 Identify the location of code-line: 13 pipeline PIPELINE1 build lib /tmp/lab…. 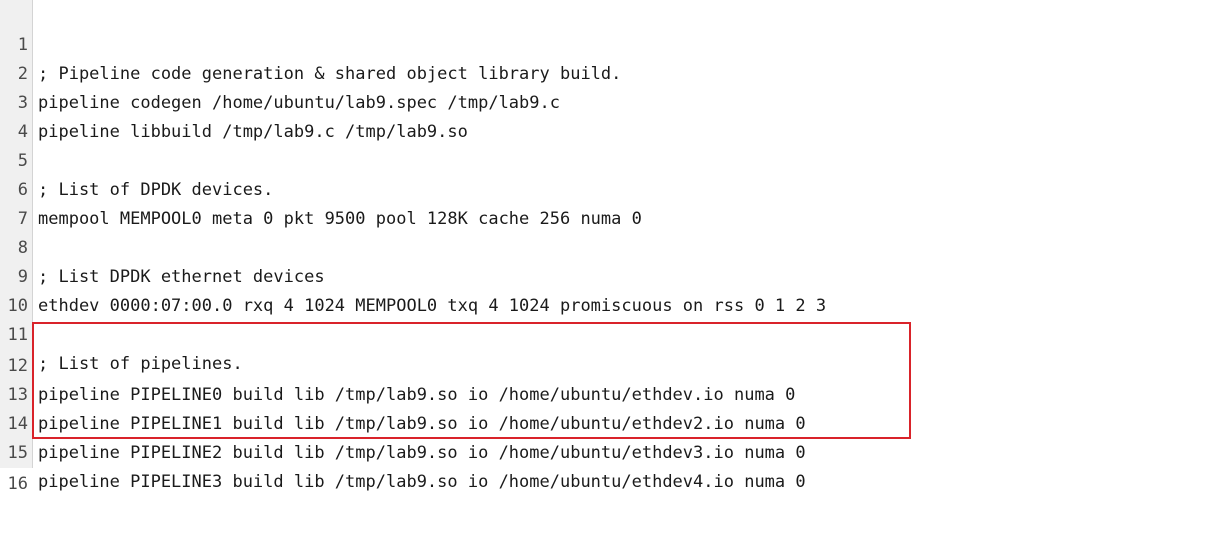
(605, 393).